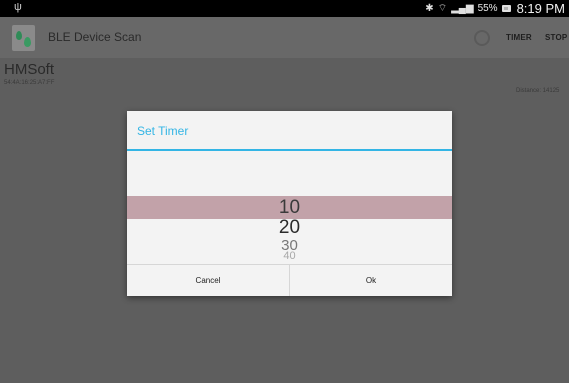 Image resolution: width=569 pixels, height=383 pixels. I want to click on device-address: 54:4A:16:25:A7:FF, so click(29, 83).